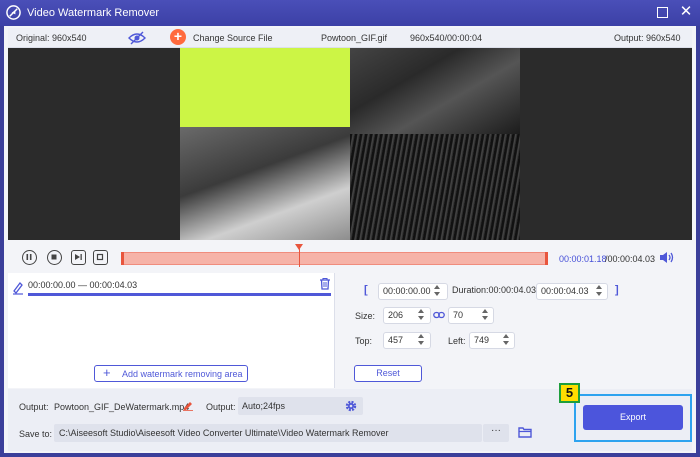 The image size is (700, 457). What do you see at coordinates (630, 259) in the screenshot?
I see `total-time: /00:00:04.03` at bounding box center [630, 259].